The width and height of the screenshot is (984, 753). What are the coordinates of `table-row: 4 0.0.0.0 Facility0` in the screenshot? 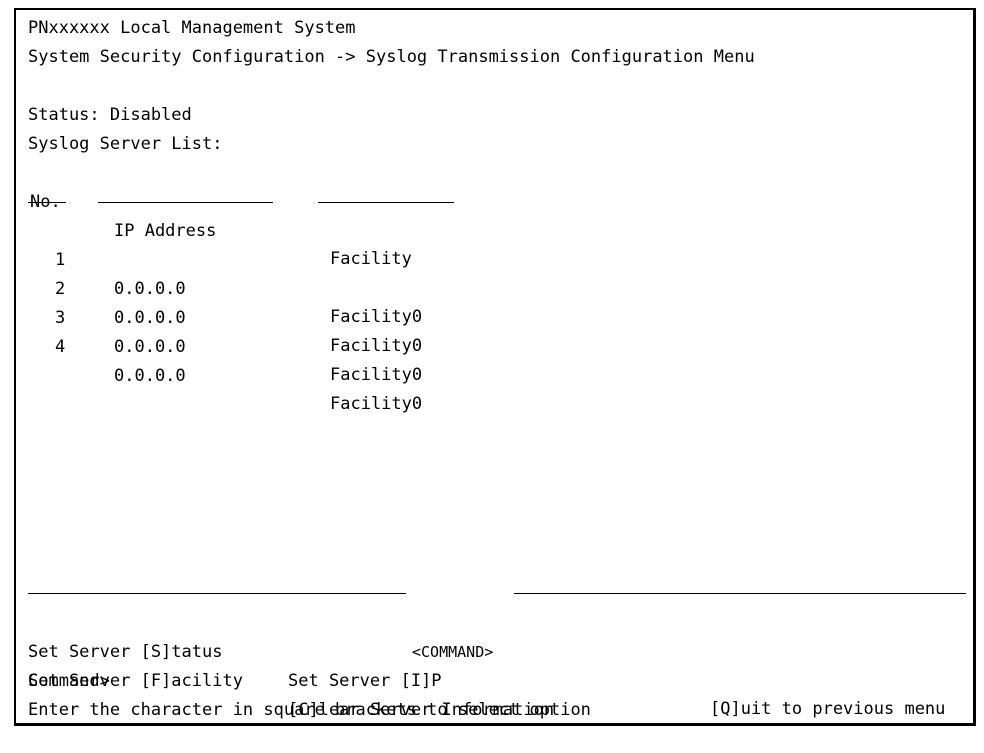 It's located at (494, 359).